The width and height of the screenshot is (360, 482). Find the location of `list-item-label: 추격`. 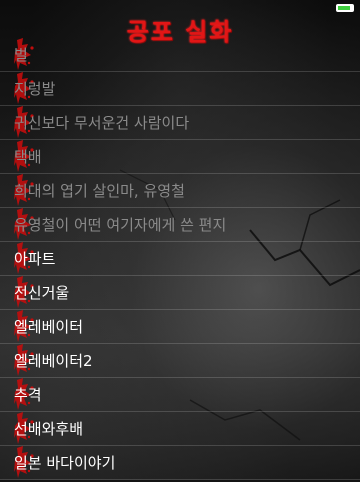

list-item-label: 추격 is located at coordinates (28, 395).